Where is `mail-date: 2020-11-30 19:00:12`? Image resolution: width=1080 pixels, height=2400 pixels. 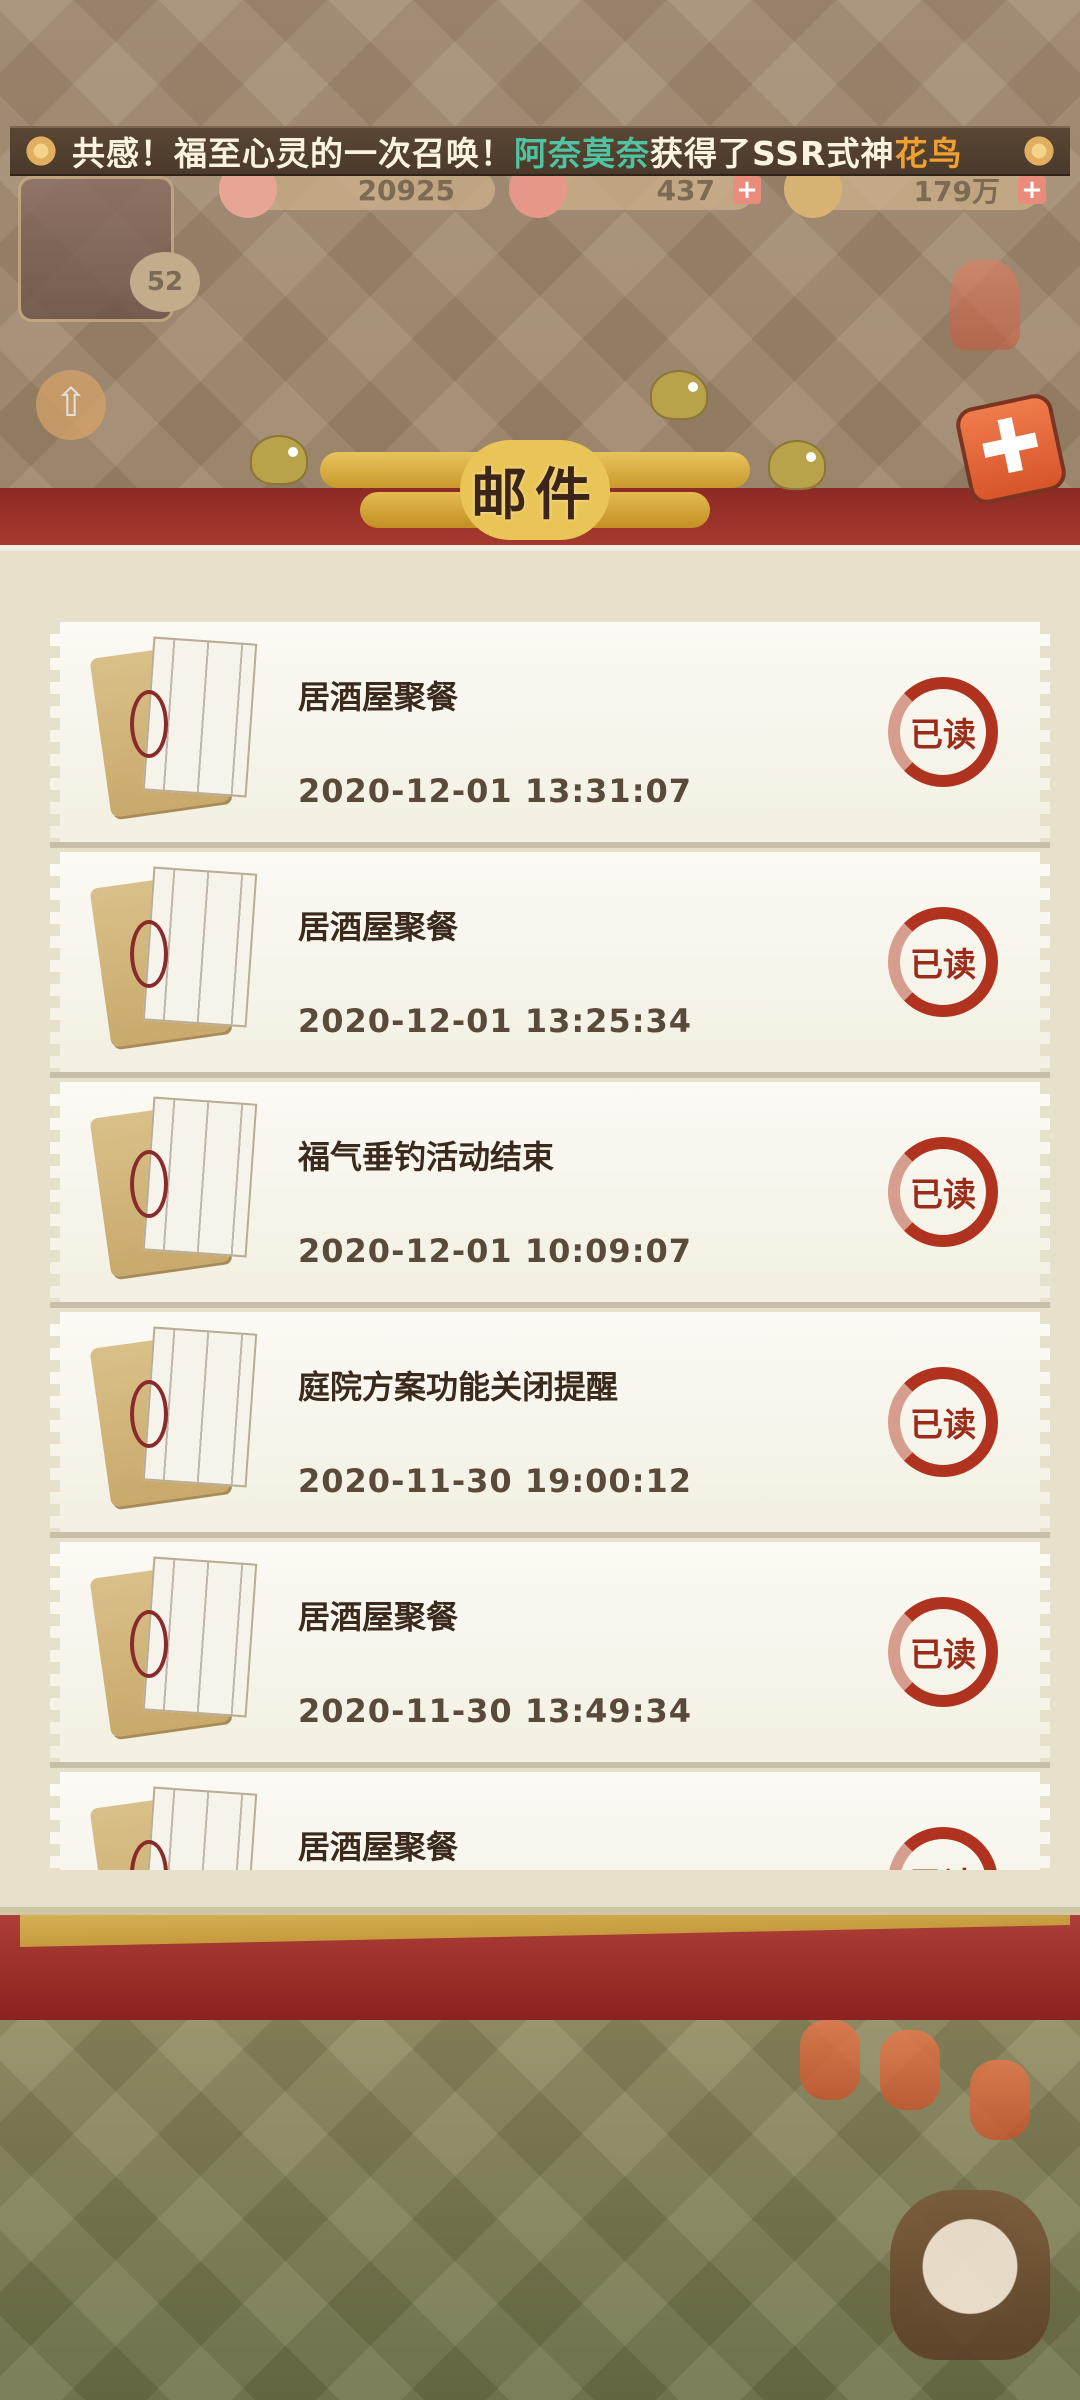
mail-date: 2020-11-30 19:00:12 is located at coordinates (495, 1481).